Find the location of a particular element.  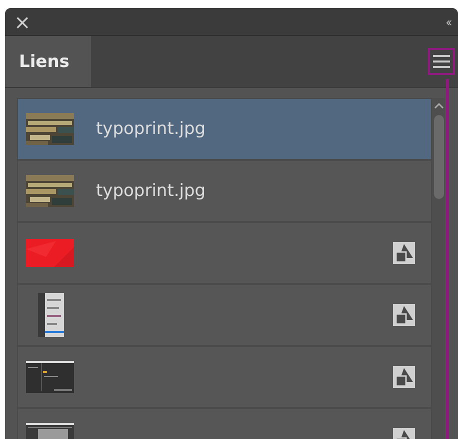

collapse-button: ‹‹ is located at coordinates (448, 21).